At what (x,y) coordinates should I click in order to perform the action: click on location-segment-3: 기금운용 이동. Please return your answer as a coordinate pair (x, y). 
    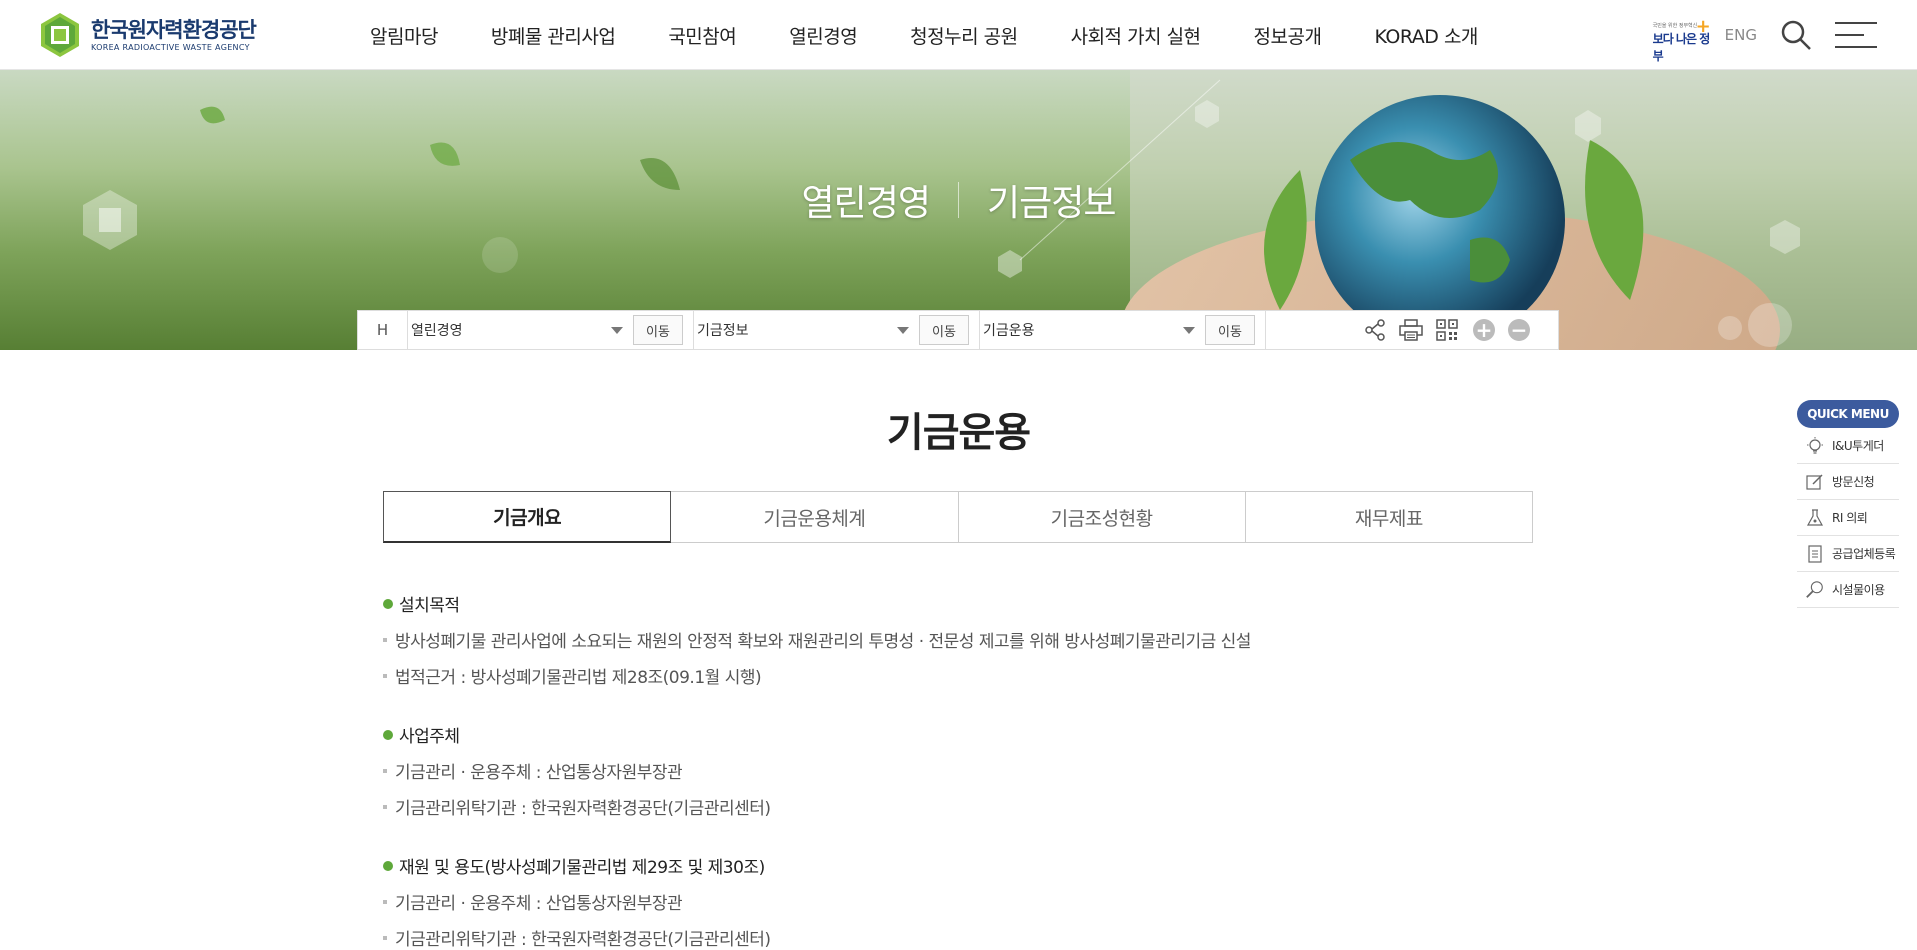
    Looking at the image, I should click on (1123, 330).